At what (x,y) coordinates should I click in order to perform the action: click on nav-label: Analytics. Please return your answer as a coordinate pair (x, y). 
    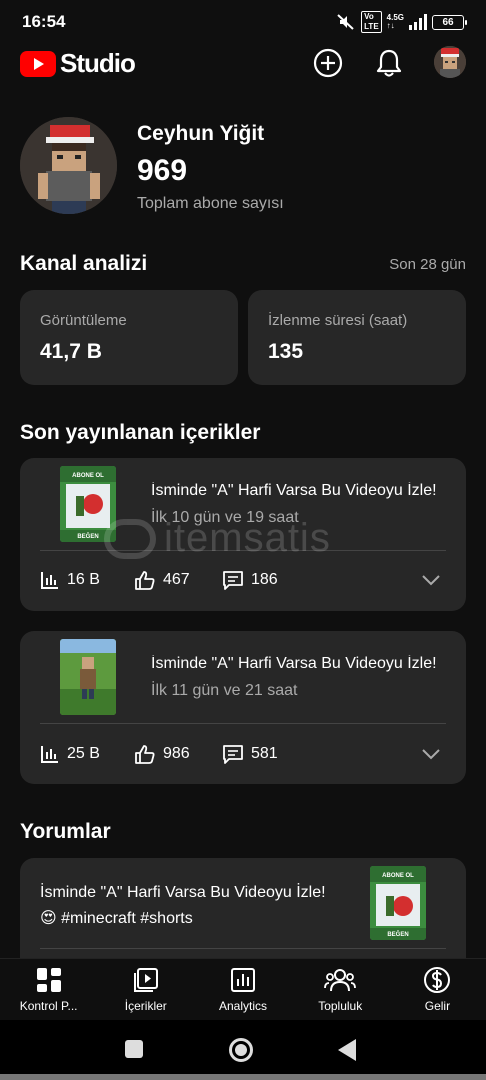
    Looking at the image, I should click on (243, 1006).